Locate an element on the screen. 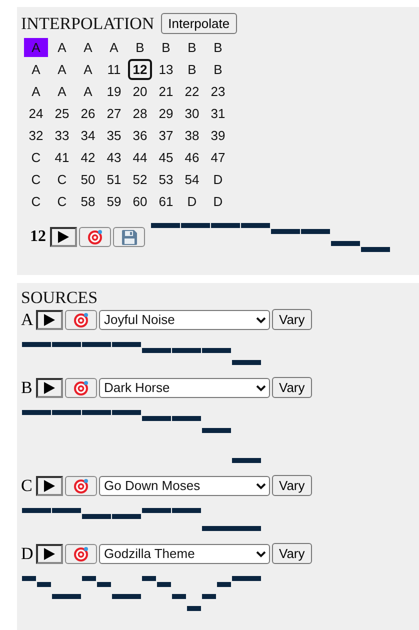 The width and height of the screenshot is (419, 630). section-title: SOURCES is located at coordinates (60, 298).